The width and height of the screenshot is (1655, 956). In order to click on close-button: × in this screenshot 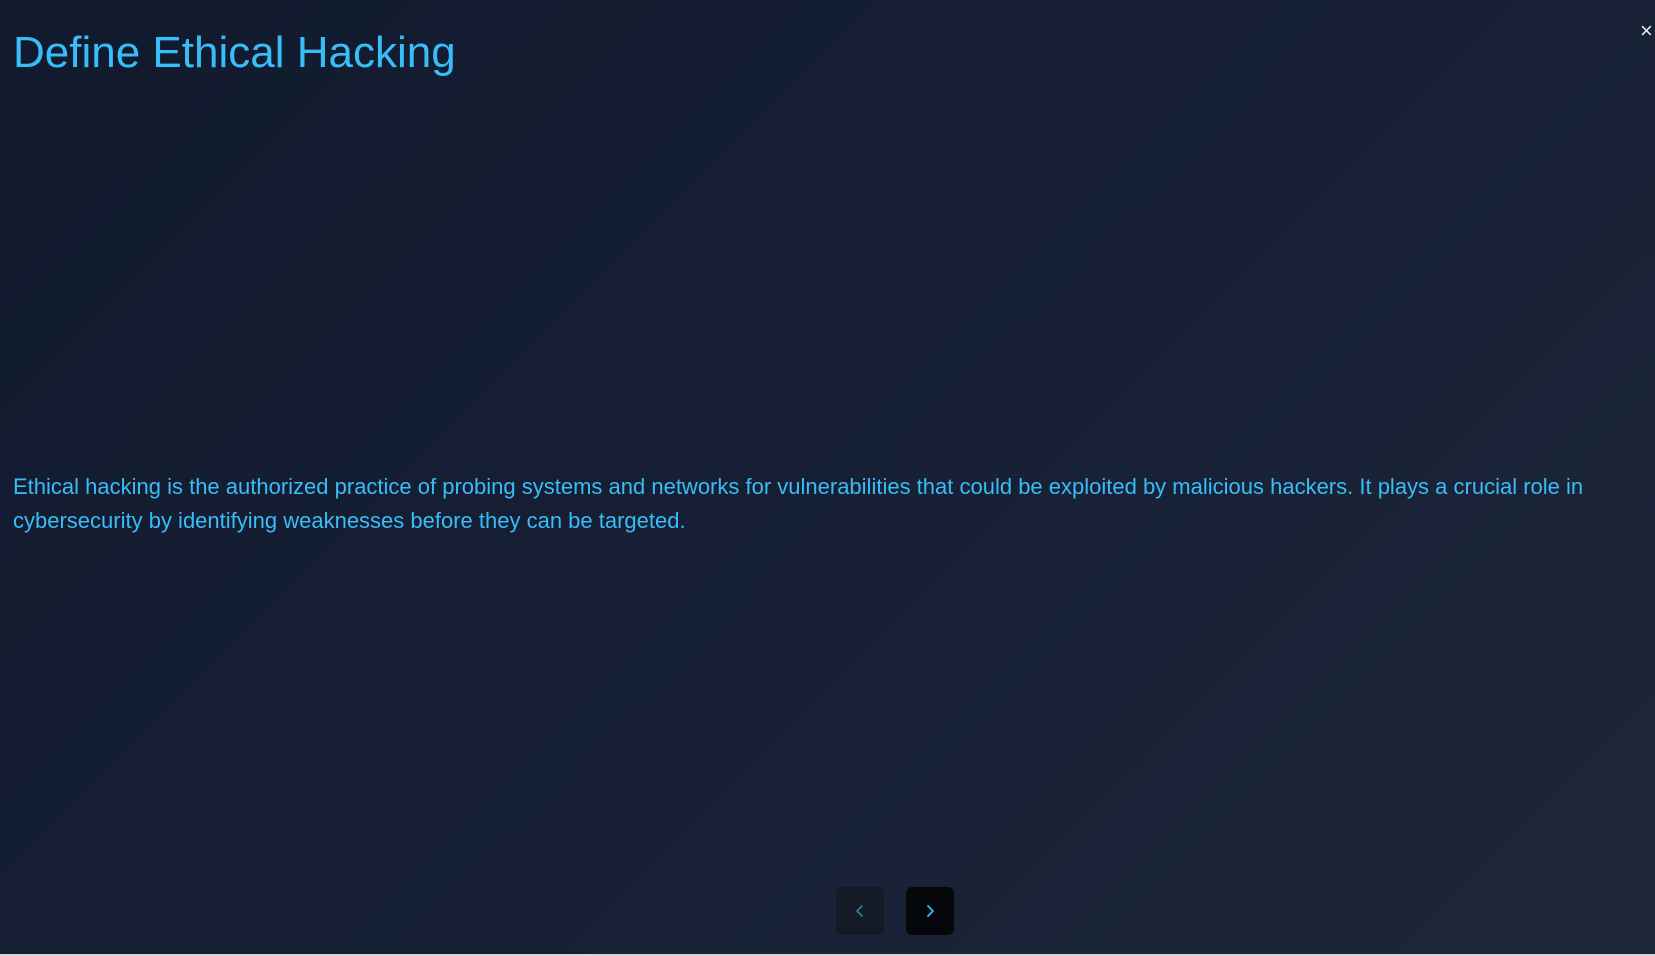, I will do `click(1647, 31)`.